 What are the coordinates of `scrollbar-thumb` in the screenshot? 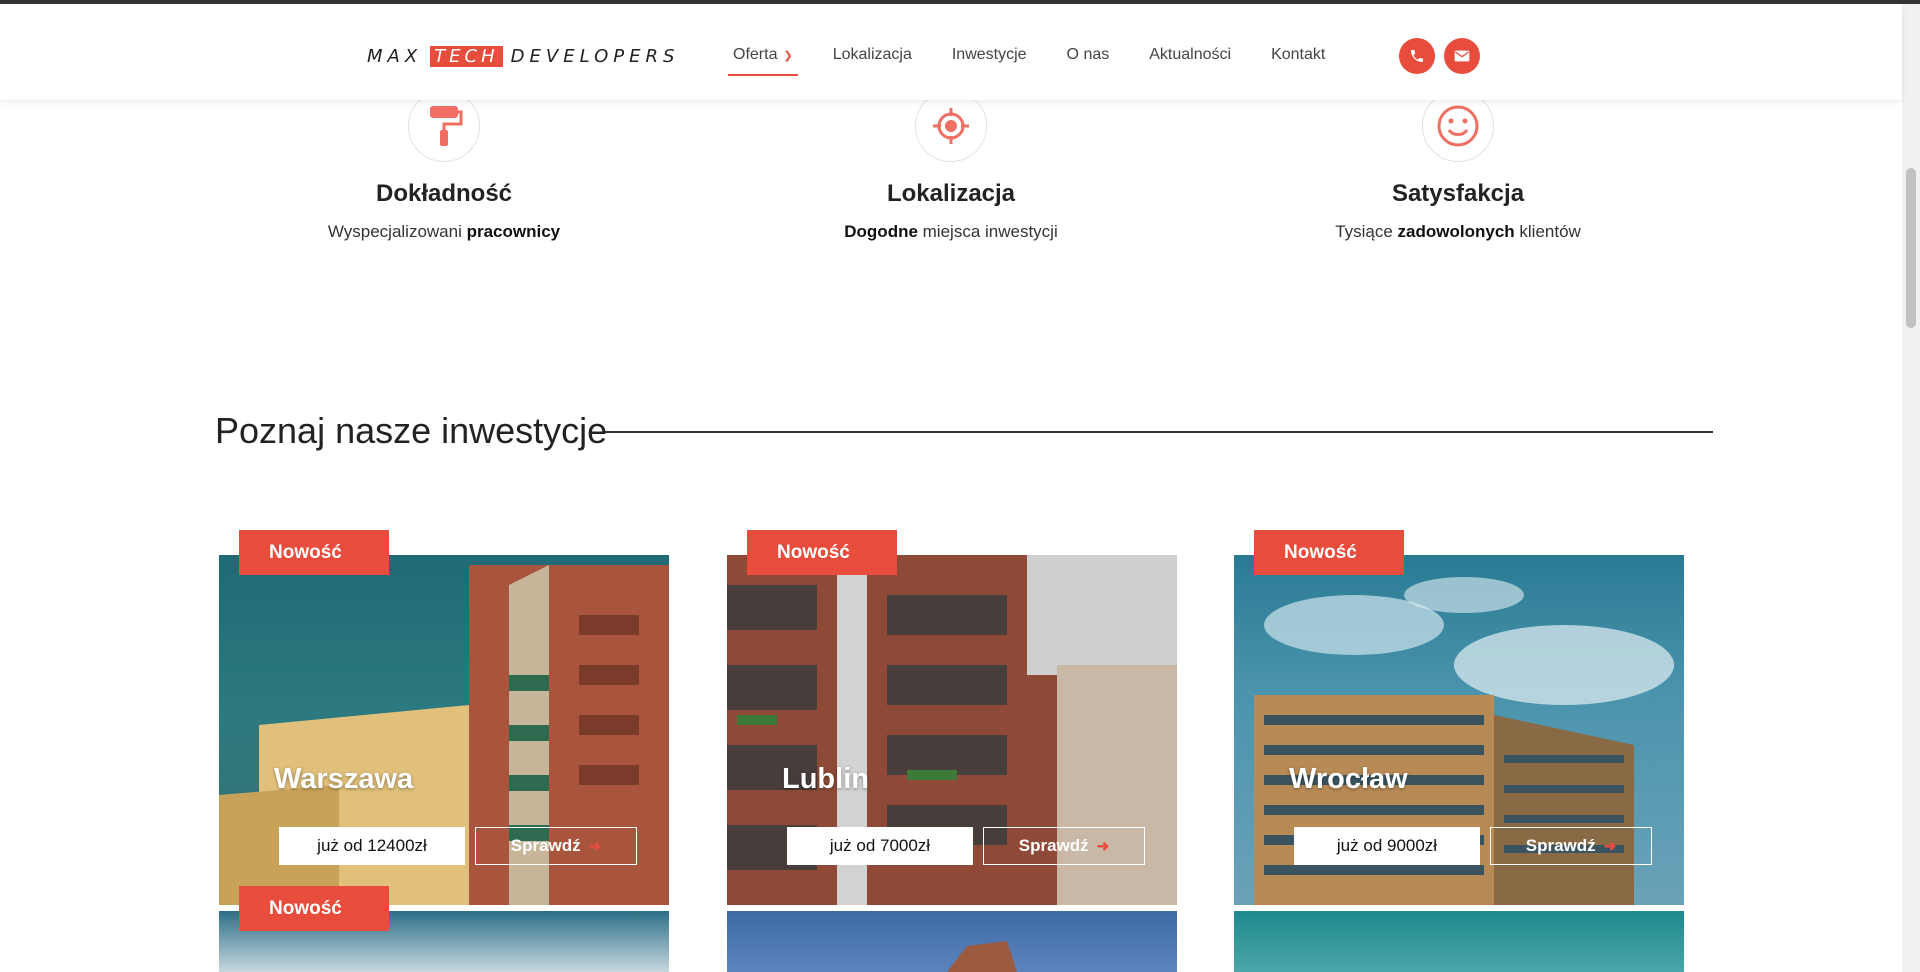 It's located at (1911, 248).